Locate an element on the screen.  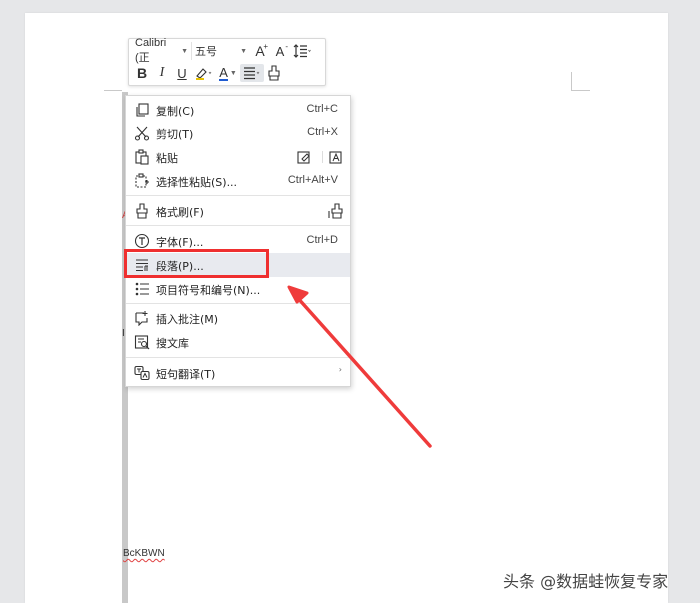
annotation-arrow is located at coordinates (359, 366).